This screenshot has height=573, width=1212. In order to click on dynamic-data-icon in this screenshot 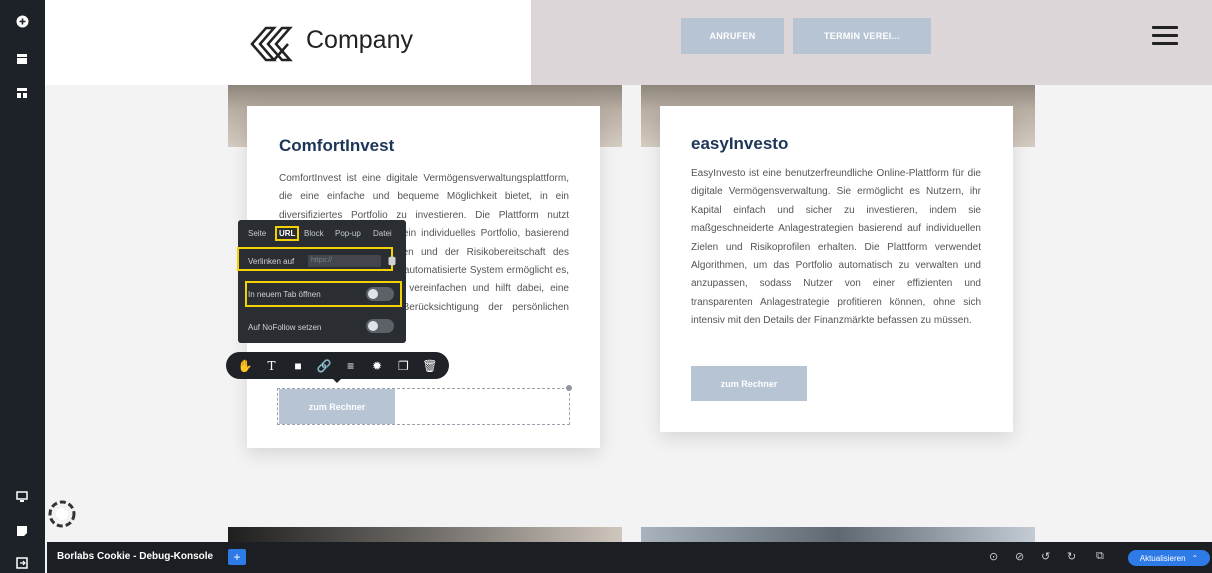, I will do `click(392, 261)`.